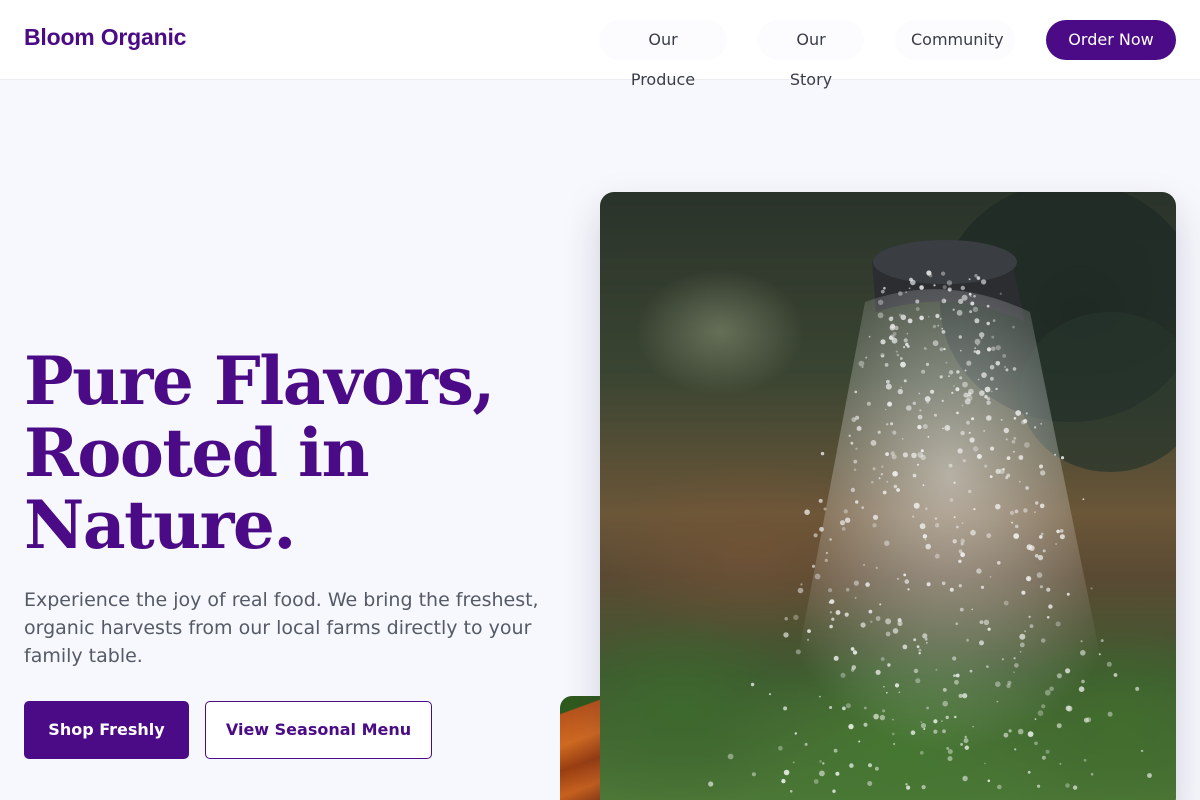 The height and width of the screenshot is (800, 1200). I want to click on hero-title-line-2: Rooted in, so click(197, 453).